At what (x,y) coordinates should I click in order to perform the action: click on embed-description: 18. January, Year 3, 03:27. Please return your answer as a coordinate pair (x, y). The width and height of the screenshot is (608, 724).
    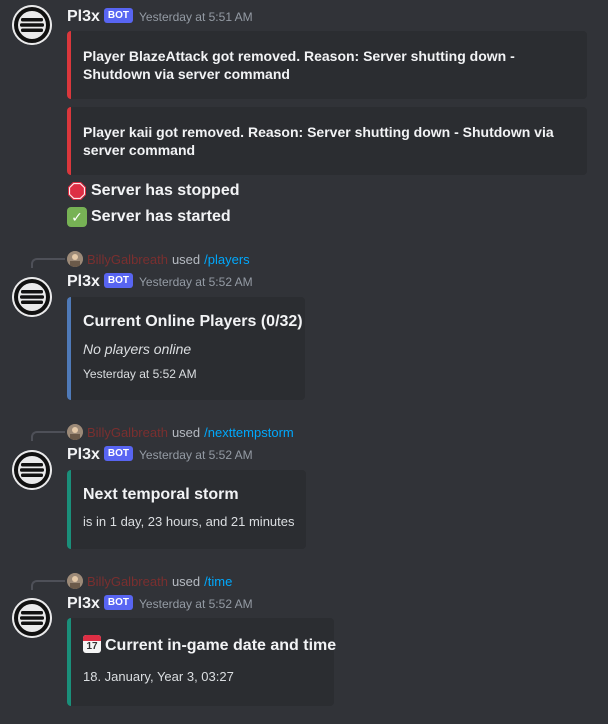
    Looking at the image, I should click on (158, 676).